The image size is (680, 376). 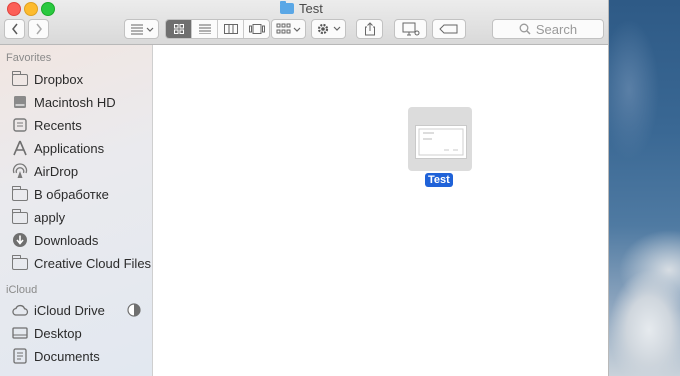 I want to click on sidebar-item-label: Desktop, so click(x=58, y=333).